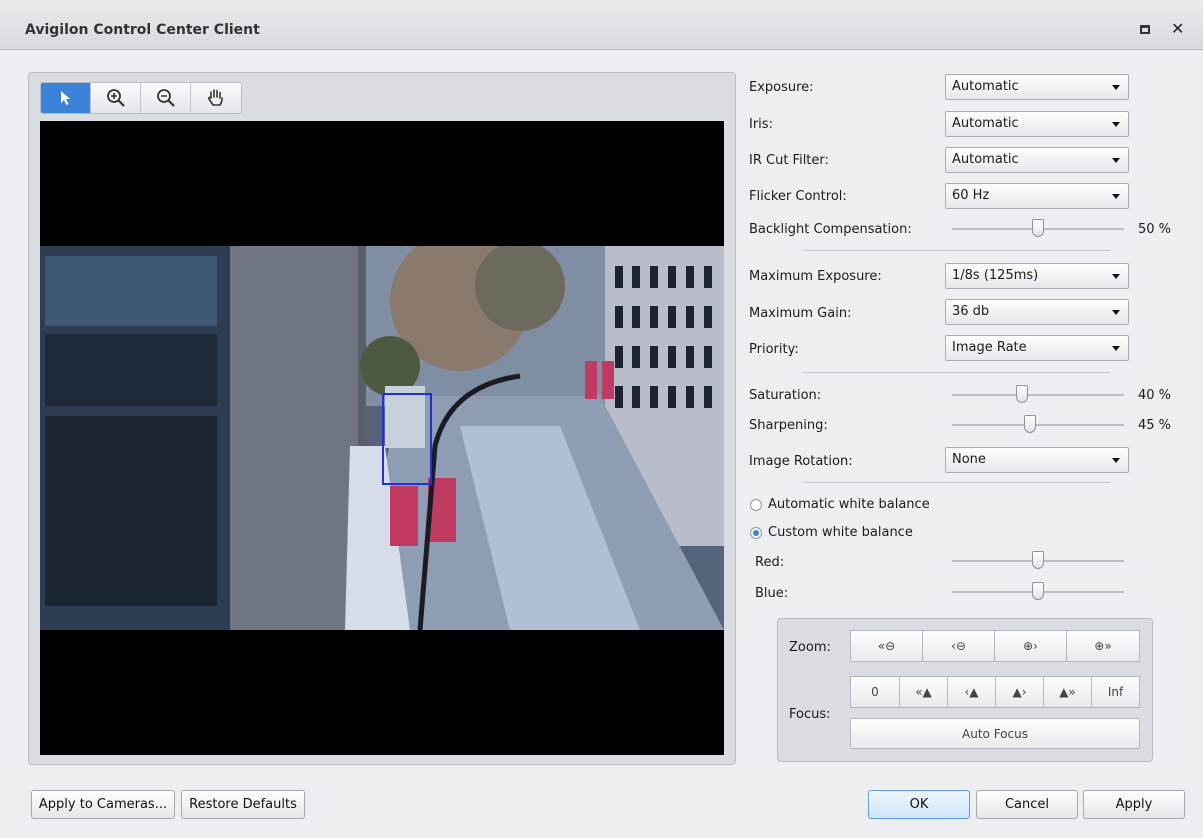  I want to click on image-rotation-value: None, so click(969, 459).